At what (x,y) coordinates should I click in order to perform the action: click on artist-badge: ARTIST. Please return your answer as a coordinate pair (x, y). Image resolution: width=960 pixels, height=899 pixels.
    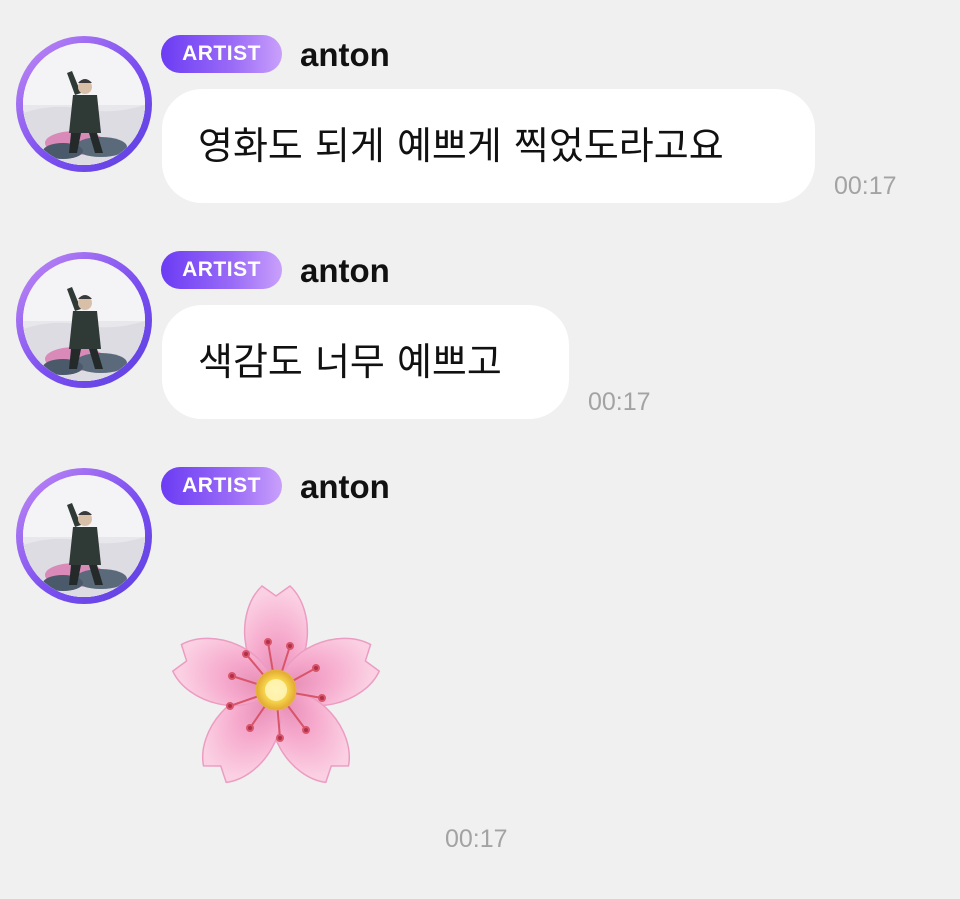
    Looking at the image, I should click on (221, 486).